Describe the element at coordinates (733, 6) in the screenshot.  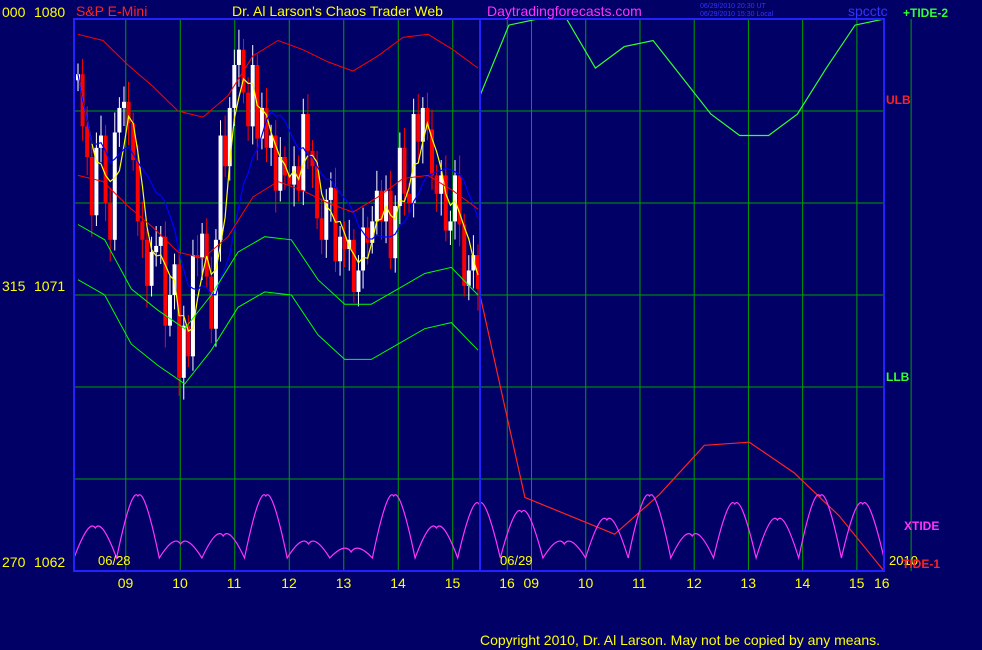
I see `timestamp-ut: 06/29/2010 20:30 UT` at that location.